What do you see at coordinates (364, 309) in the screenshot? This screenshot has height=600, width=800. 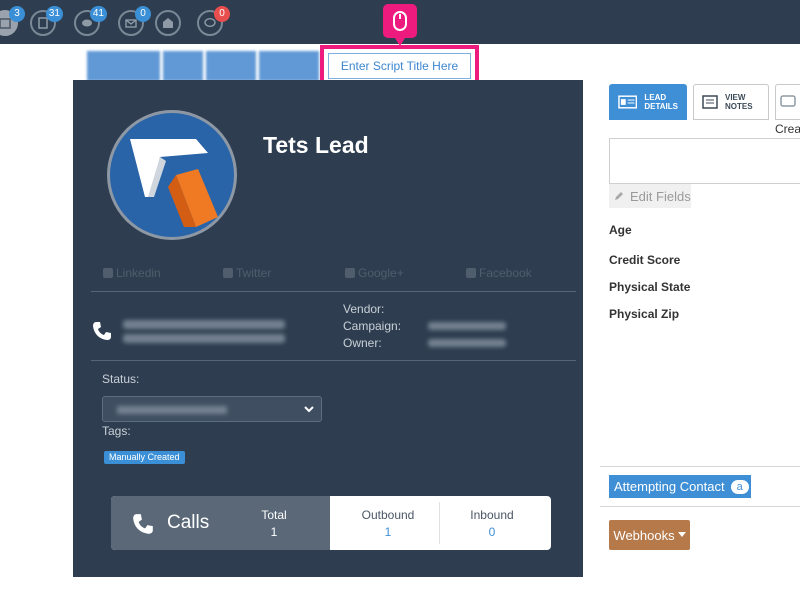 I see `vendor-label: Vendor:` at bounding box center [364, 309].